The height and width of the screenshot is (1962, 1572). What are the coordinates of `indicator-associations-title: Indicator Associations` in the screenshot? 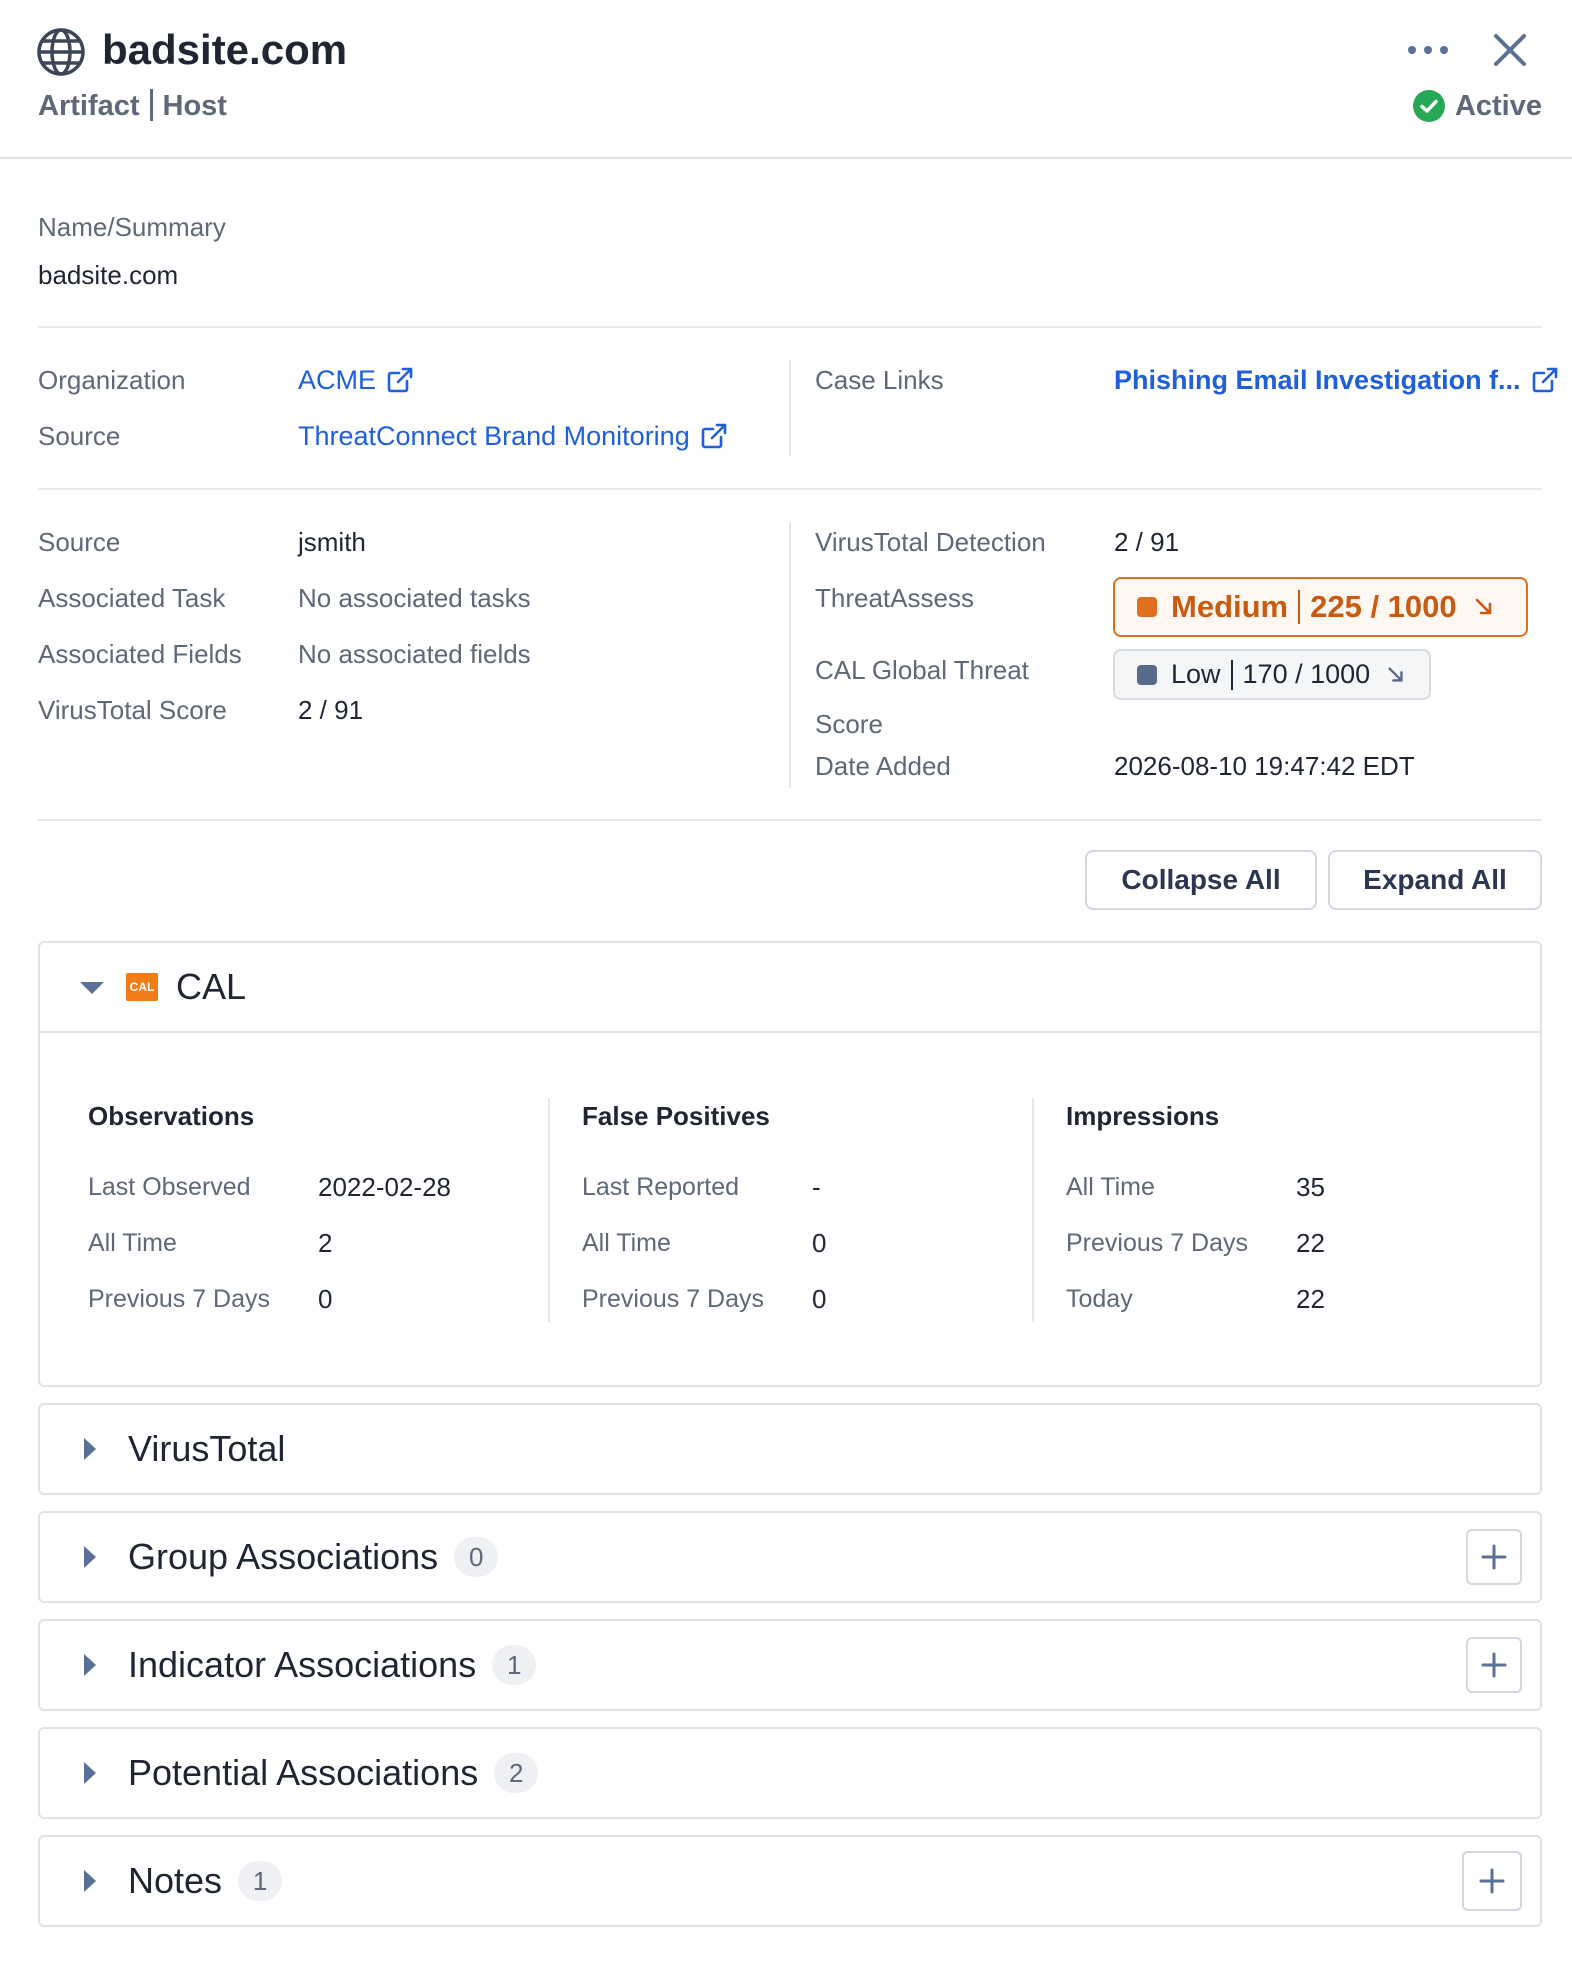 It's located at (302, 1664).